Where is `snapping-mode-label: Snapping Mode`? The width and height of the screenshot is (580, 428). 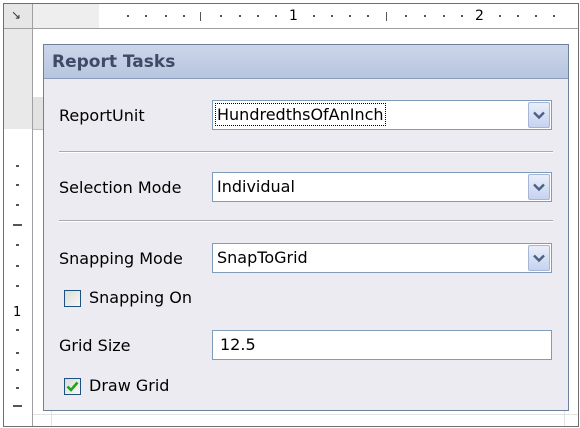
snapping-mode-label: Snapping Mode is located at coordinates (121, 258).